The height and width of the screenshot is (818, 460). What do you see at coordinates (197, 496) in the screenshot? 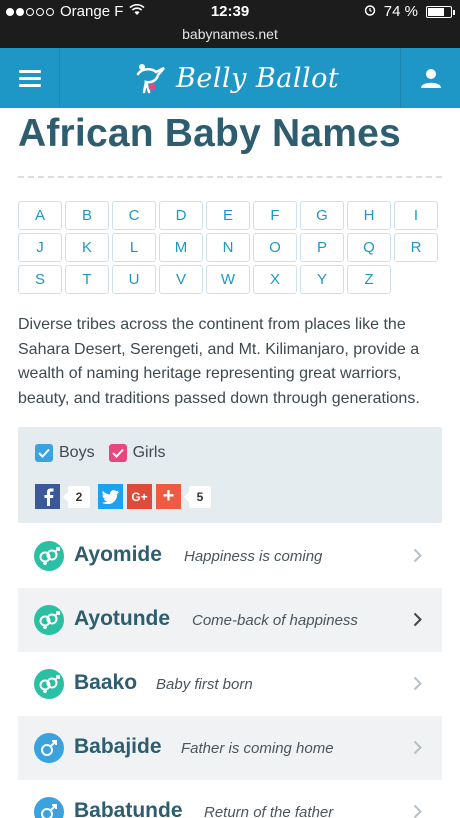
I see `share-count: 5` at bounding box center [197, 496].